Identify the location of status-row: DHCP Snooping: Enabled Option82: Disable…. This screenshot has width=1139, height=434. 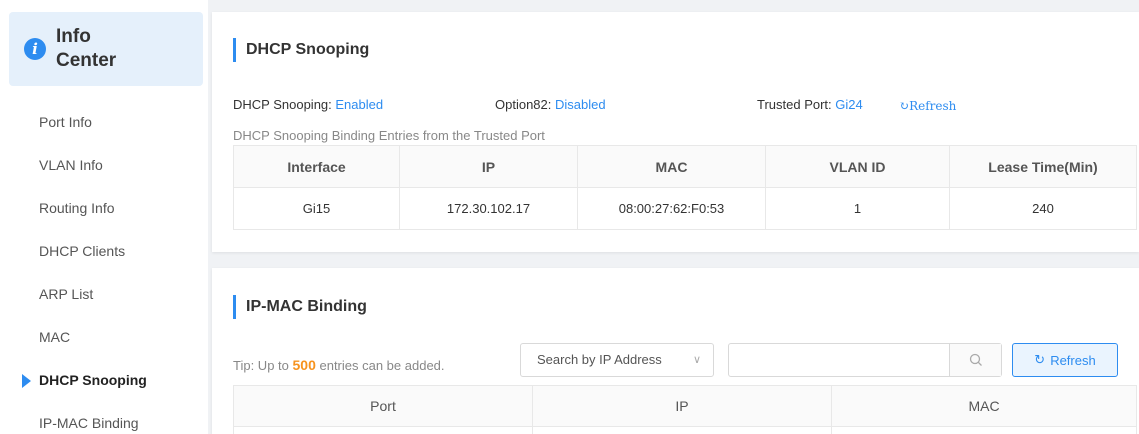
(595, 105).